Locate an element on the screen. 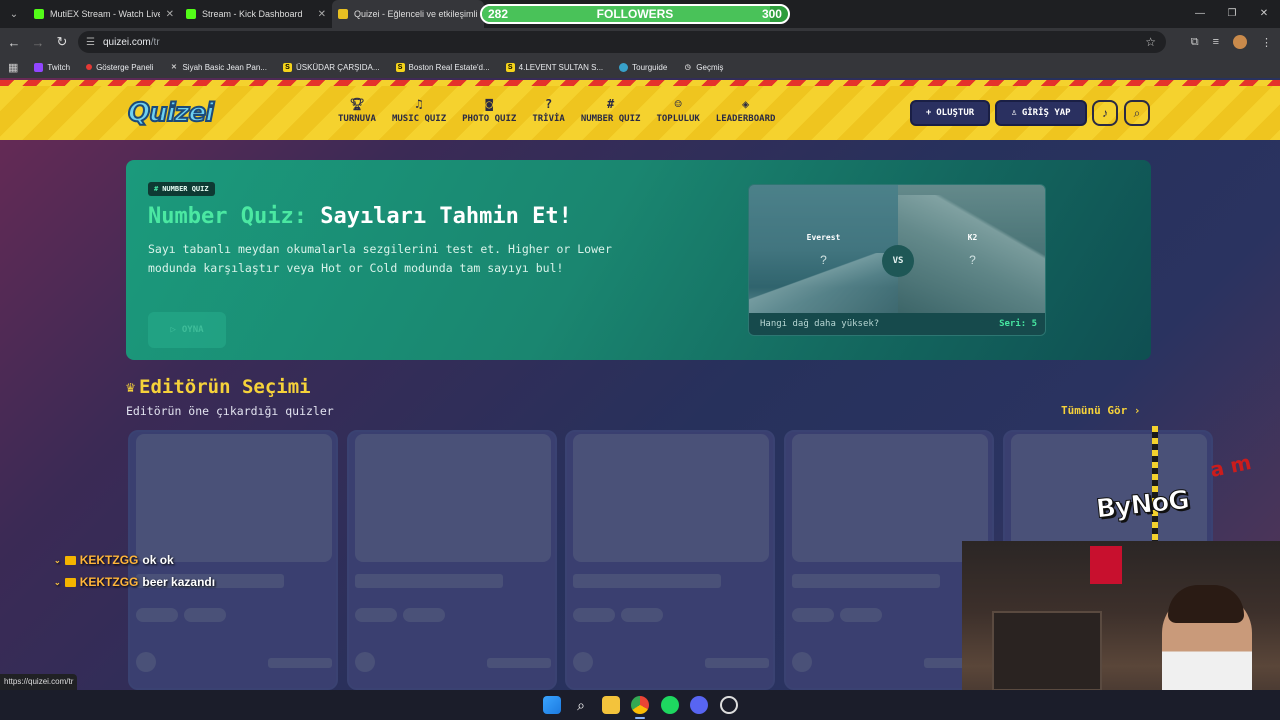 The width and height of the screenshot is (1280, 720). bookmark-history: ◷ Geçmiş is located at coordinates (703, 67).